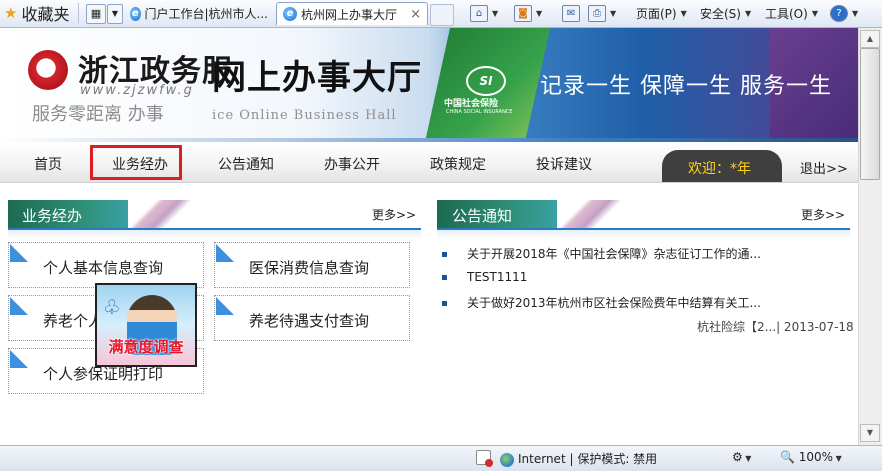 This screenshot has width=882, height=471. Describe the element at coordinates (471, 104) in the screenshot. I see `social-insurance-name: 中国社会保险` at that location.